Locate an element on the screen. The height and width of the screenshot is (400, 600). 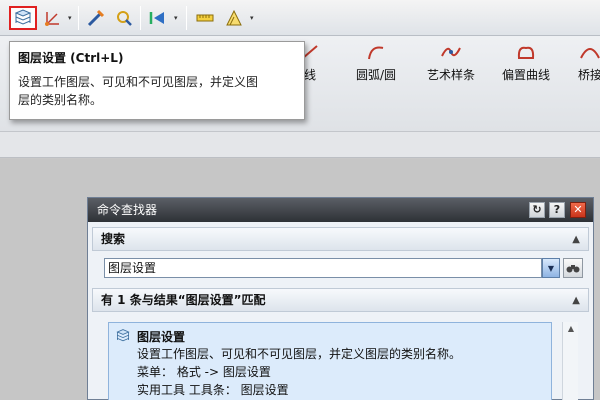
find-button is located at coordinates (573, 268).